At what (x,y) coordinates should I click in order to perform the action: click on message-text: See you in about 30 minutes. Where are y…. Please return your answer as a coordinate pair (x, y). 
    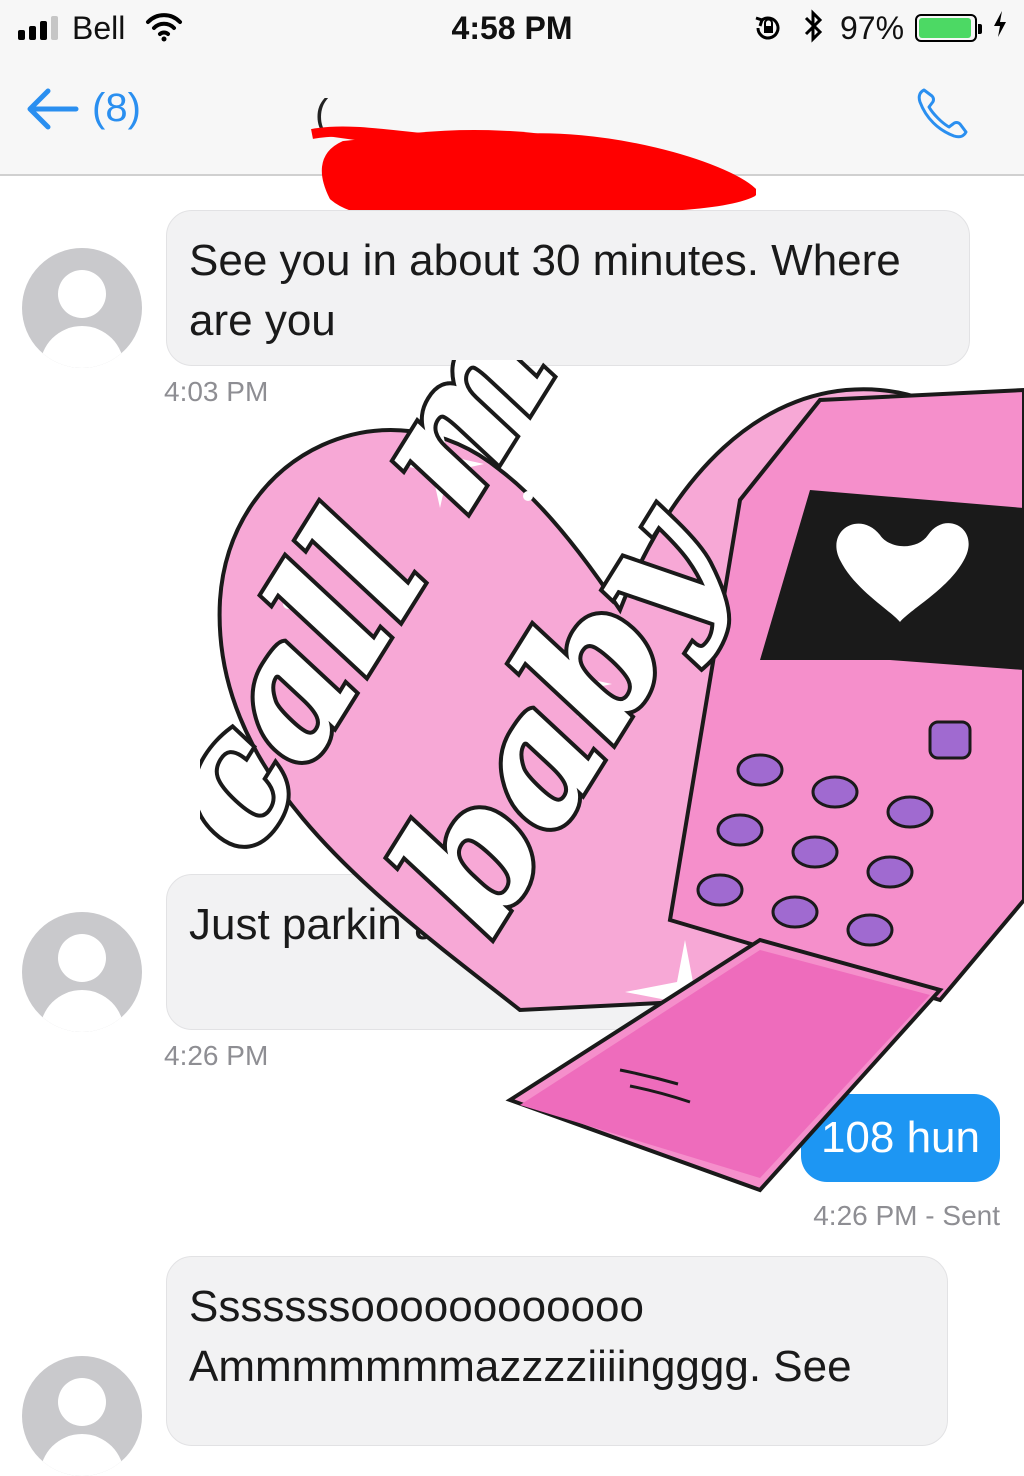
    Looking at the image, I should click on (545, 290).